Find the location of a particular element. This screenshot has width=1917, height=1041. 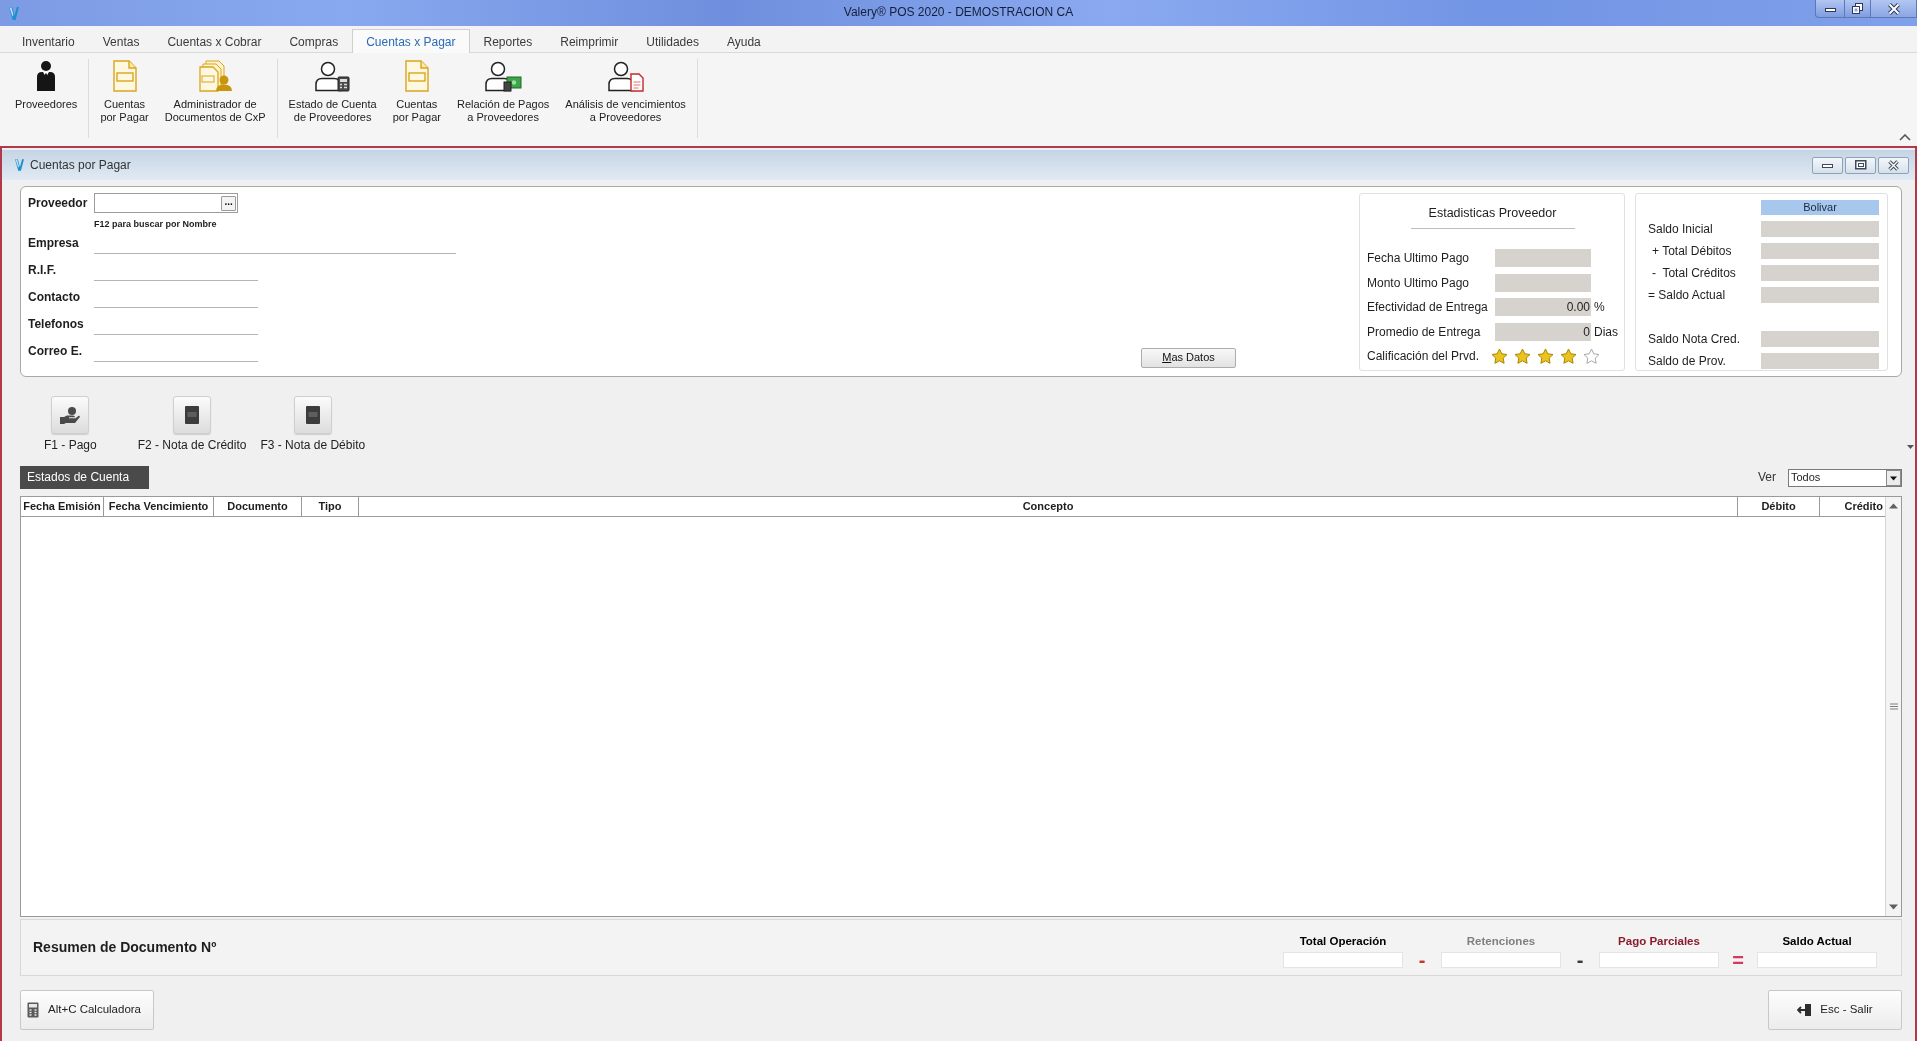

menu-tab: Reimprimir is located at coordinates (589, 41).